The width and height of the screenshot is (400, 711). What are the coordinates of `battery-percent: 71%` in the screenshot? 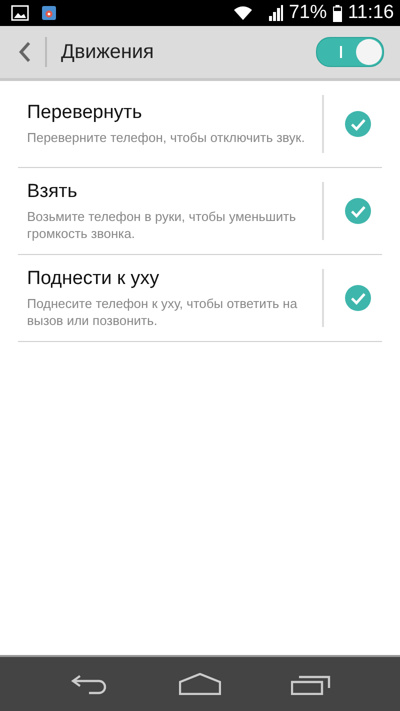 It's located at (307, 13).